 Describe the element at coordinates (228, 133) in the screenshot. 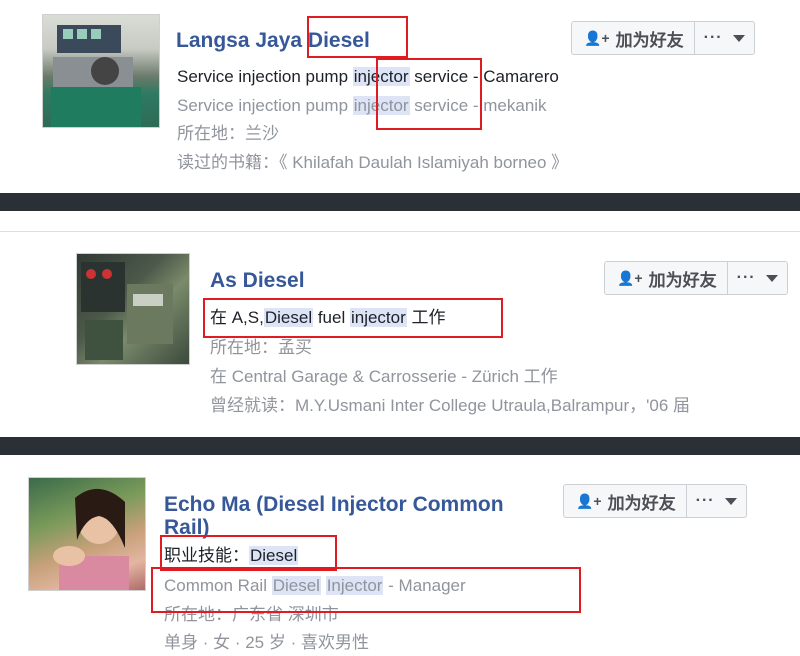

I see `result-location: 所在地：兰沙` at that location.